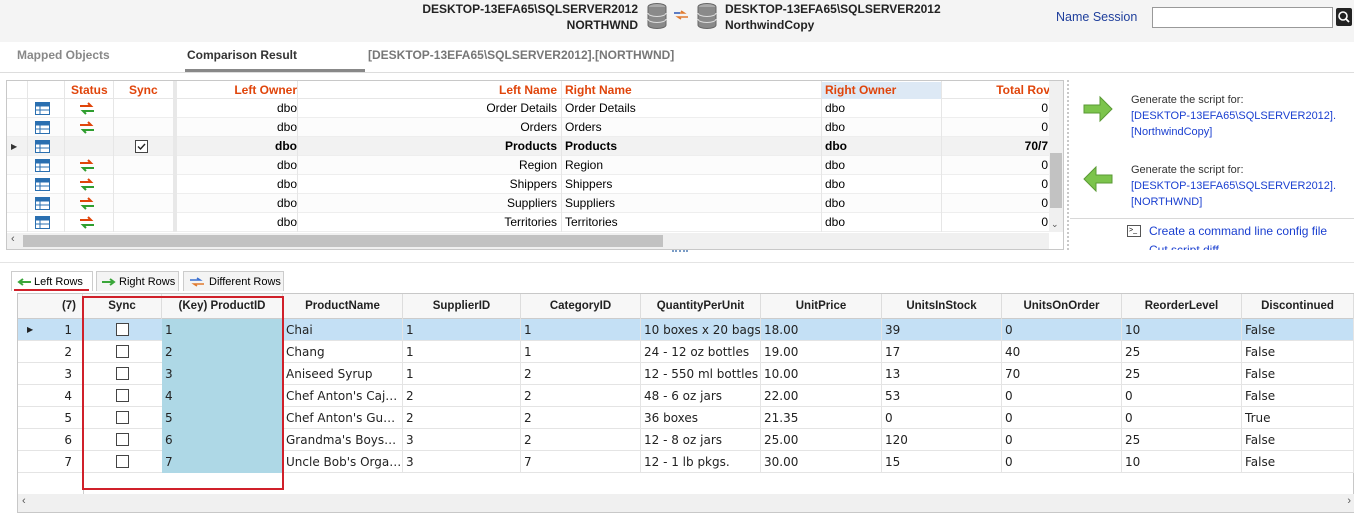 The height and width of the screenshot is (523, 1354). Describe the element at coordinates (462, 440) in the screenshot. I see `supplierid-cell: 3` at that location.